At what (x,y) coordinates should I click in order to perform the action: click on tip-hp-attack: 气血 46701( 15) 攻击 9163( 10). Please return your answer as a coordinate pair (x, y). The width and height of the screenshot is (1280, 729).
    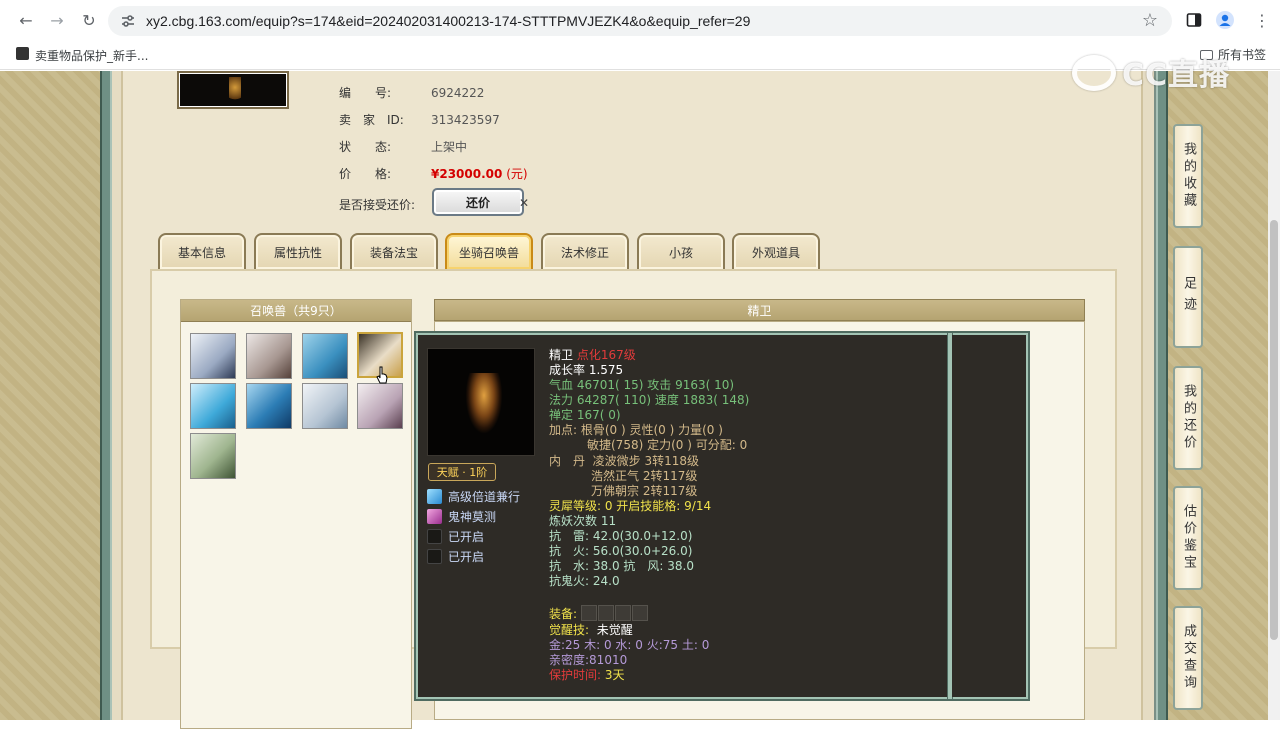
    Looking at the image, I should click on (641, 385).